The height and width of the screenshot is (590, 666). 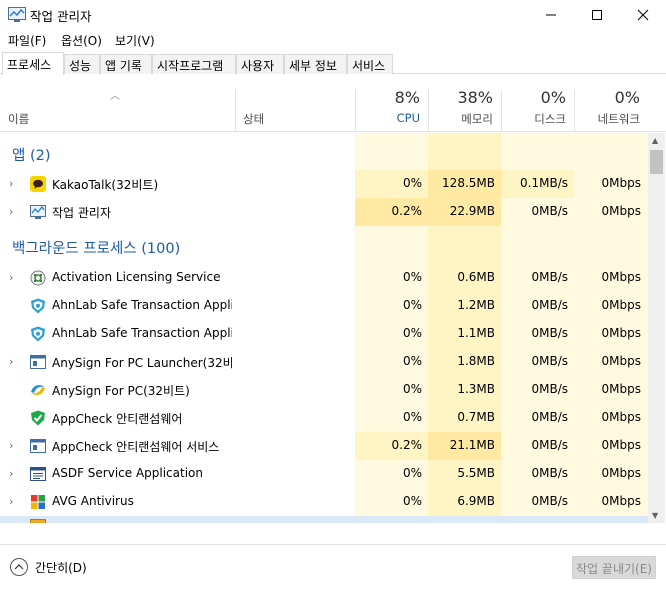 What do you see at coordinates (472, 445) in the screenshot?
I see `memory-value: 21.1MB` at bounding box center [472, 445].